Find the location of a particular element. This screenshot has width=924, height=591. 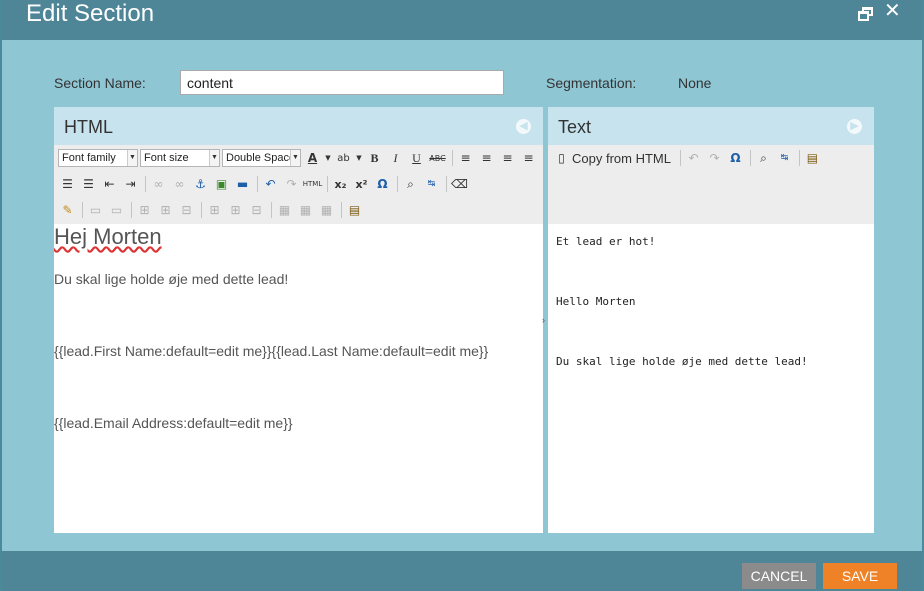

toolbar-row-3: ✎ ▭ ▭ ⊞ ⊞ ⊟ ⊞ ⊞ ⊟ ▦ ▦ ▦ ▤ is located at coordinates (212, 210).